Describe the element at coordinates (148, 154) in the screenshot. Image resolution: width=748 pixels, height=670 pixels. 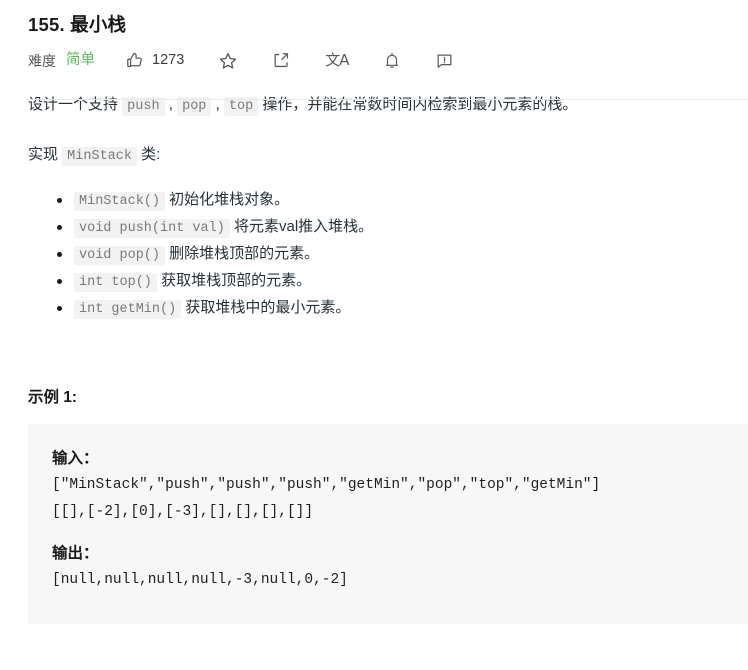
I see `desc-p2-text-2: 类:` at that location.